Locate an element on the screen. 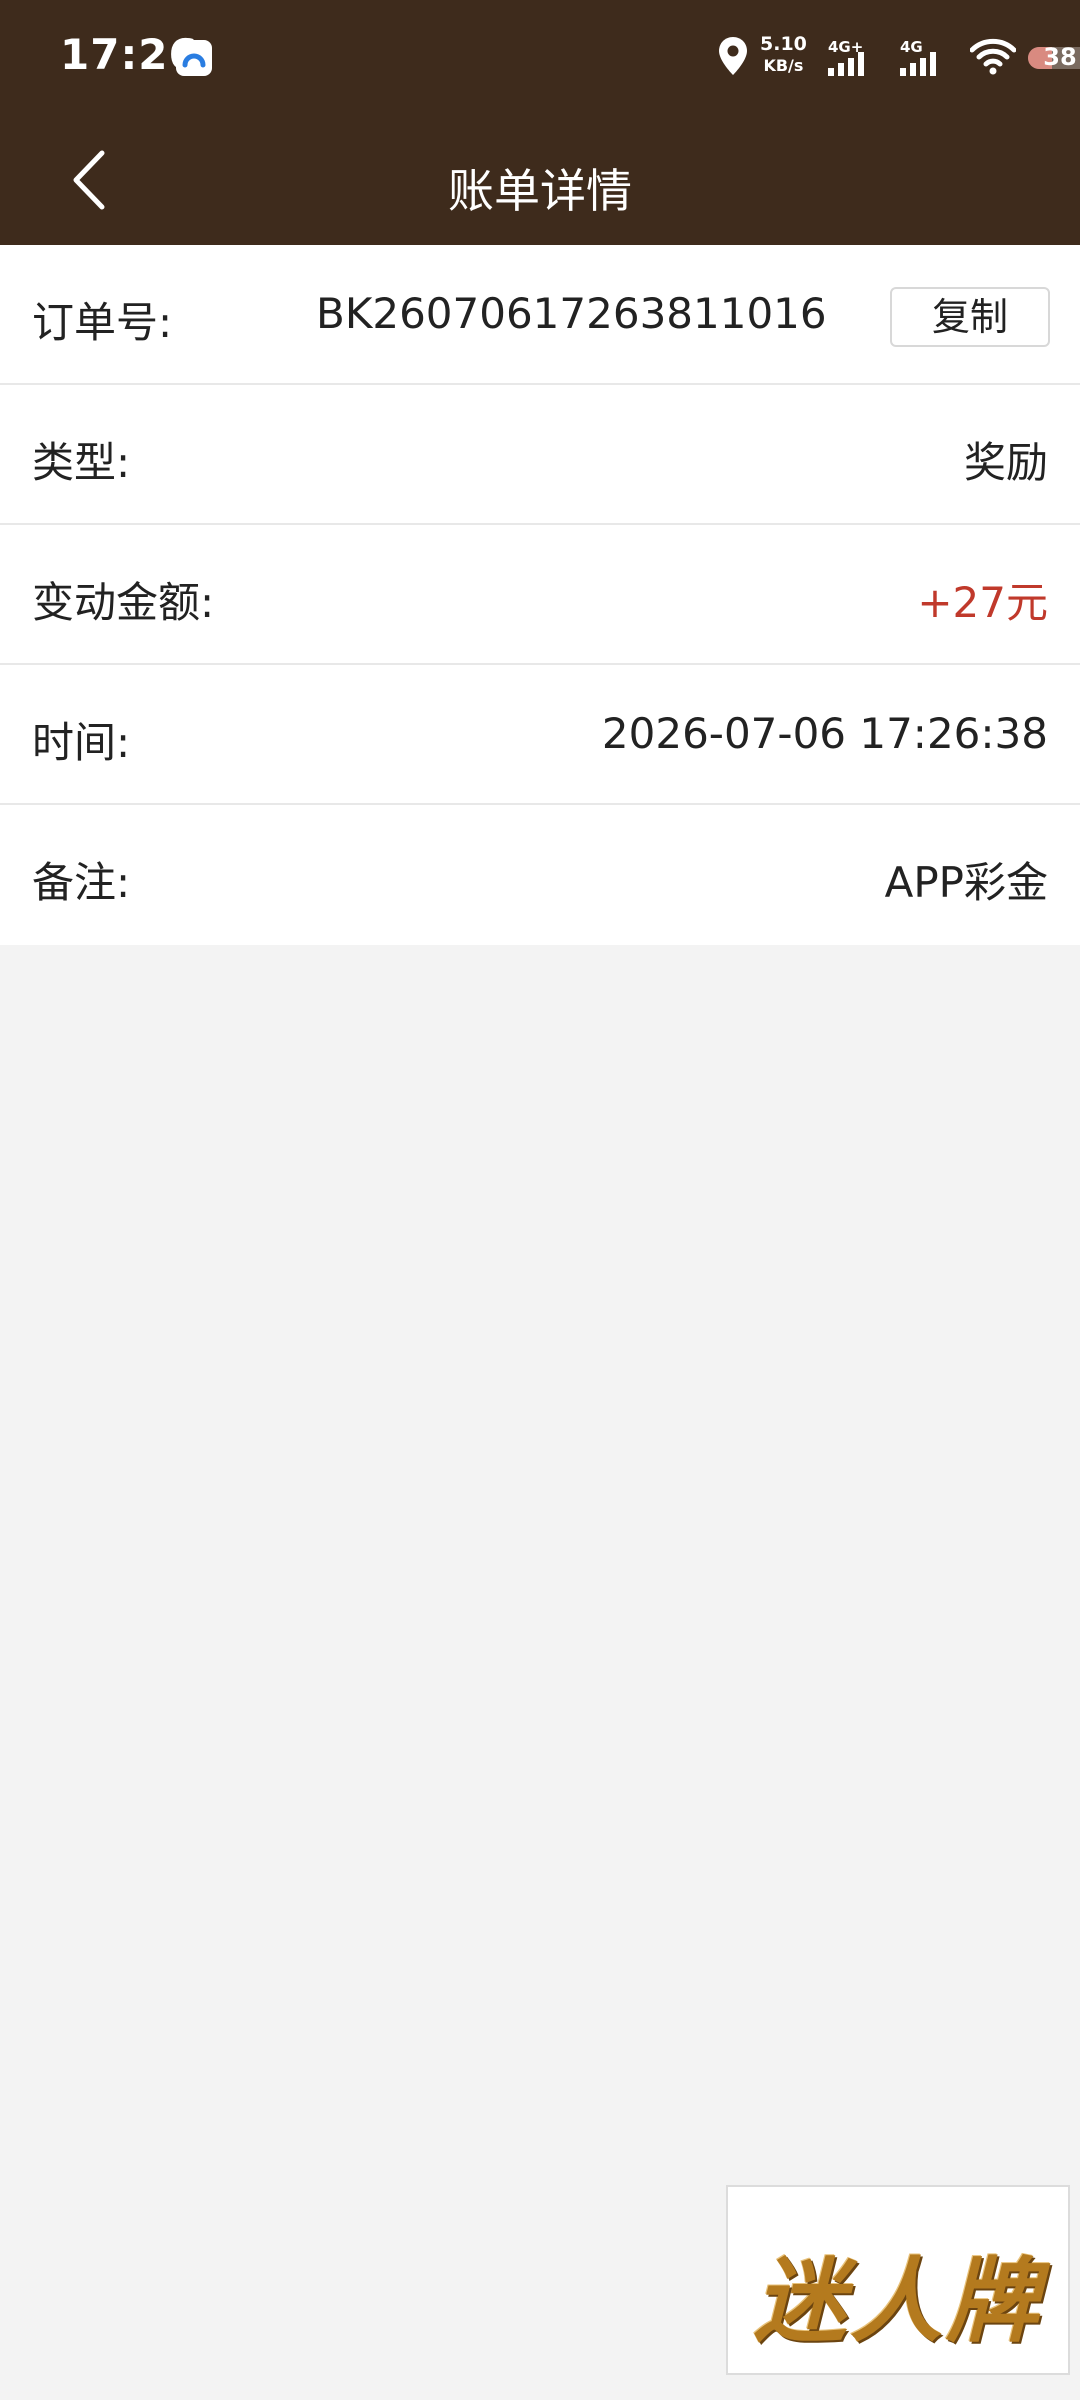 The image size is (1080, 2400). signal-2-icon is located at coordinates (922, 66).